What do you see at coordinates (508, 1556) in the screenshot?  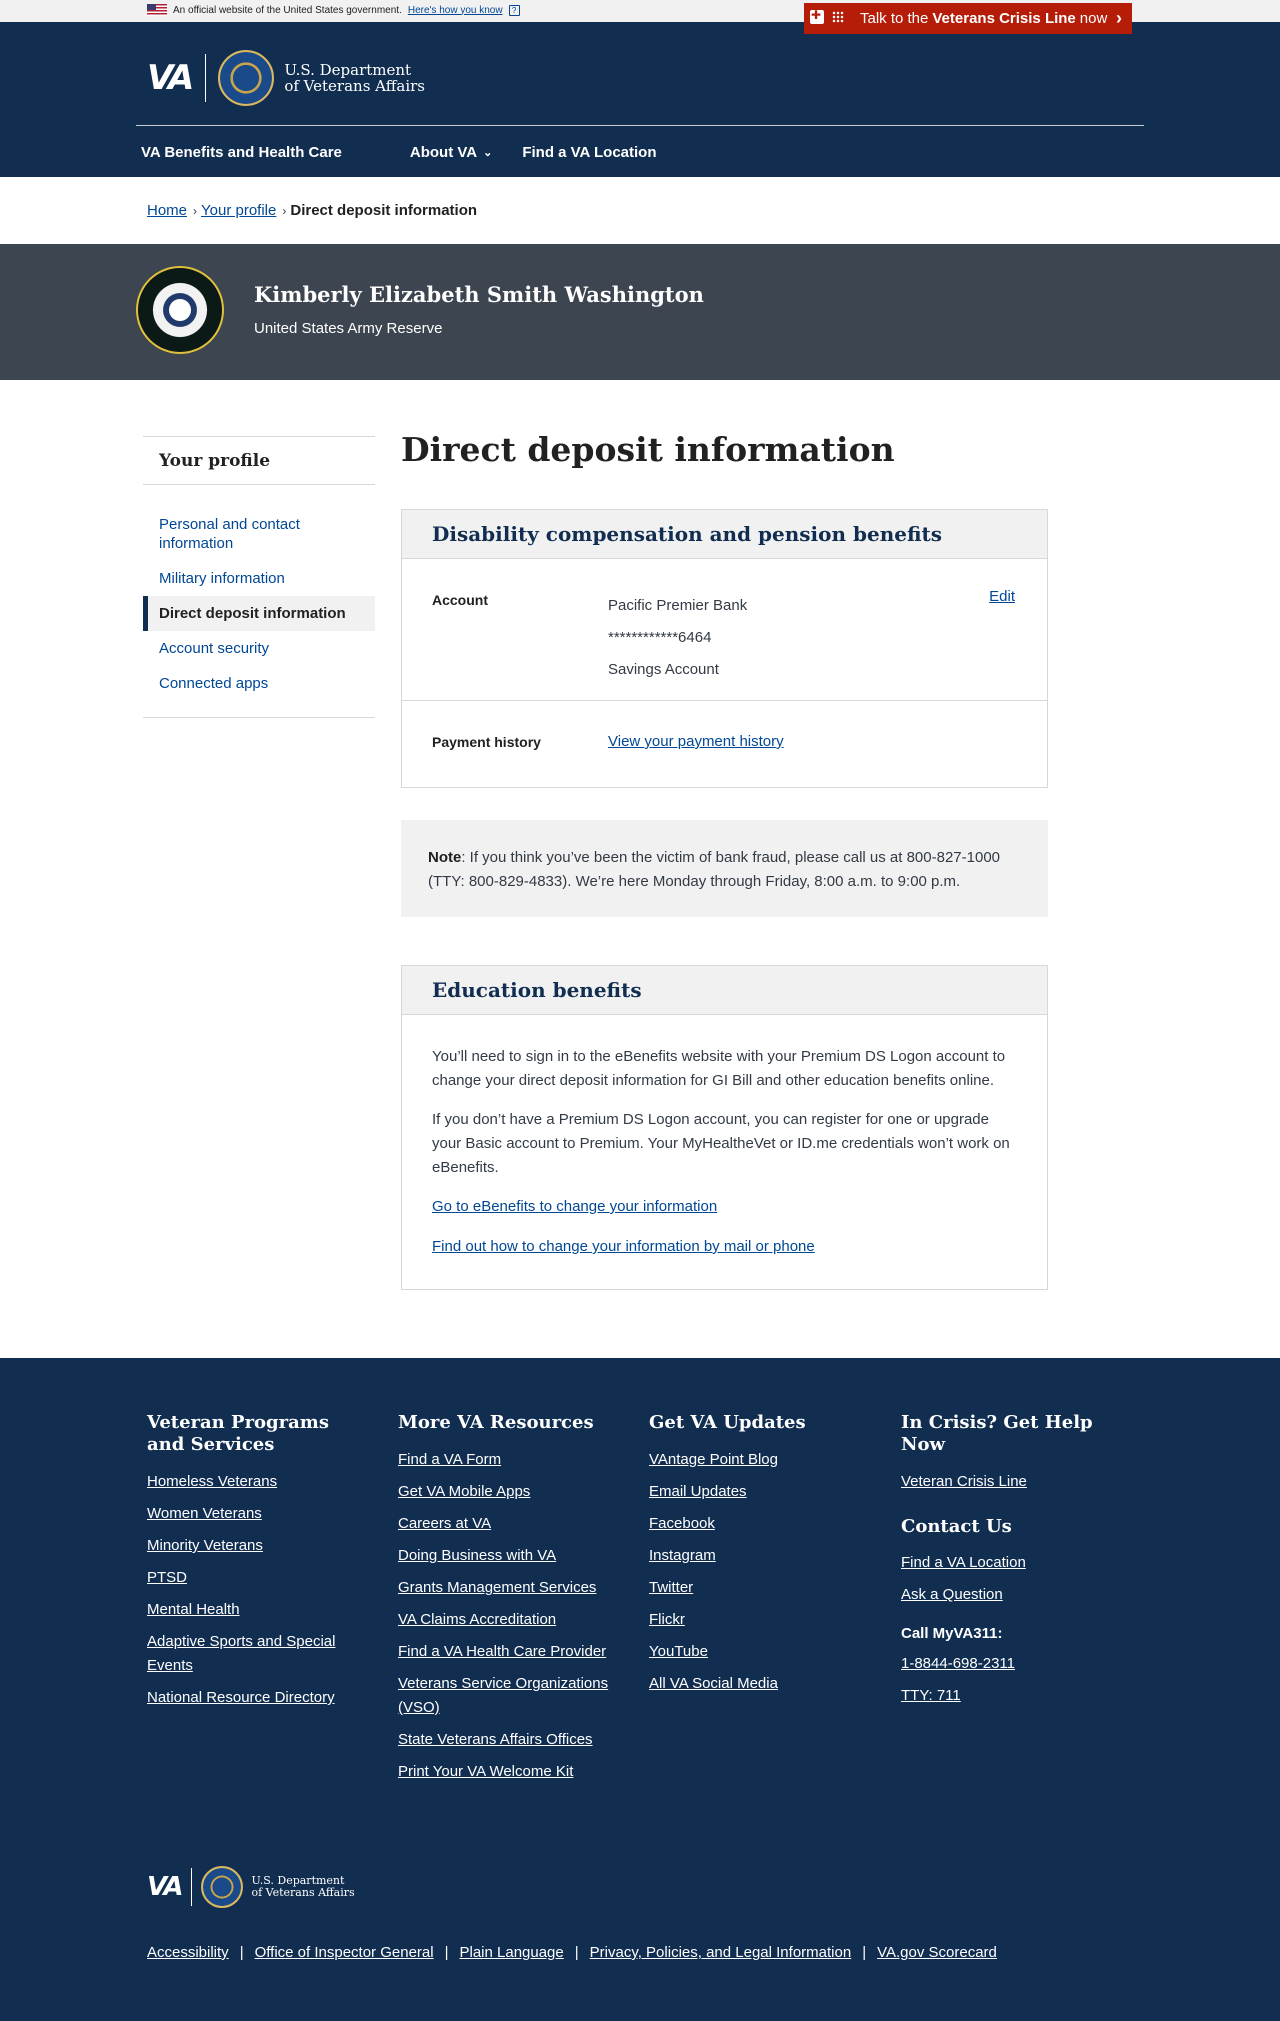 I see `footer-link: Doing Business with VA` at bounding box center [508, 1556].